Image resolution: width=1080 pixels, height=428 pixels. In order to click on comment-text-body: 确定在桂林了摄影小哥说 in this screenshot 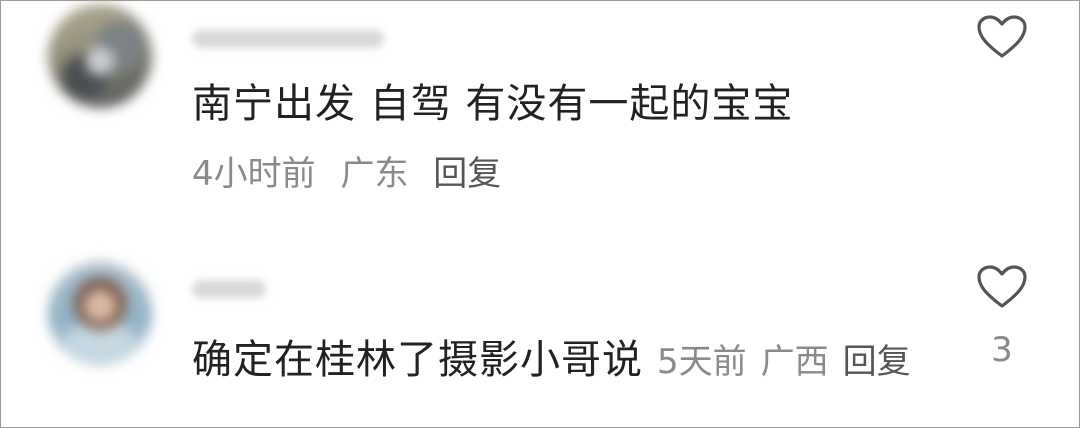, I will do `click(417, 360)`.